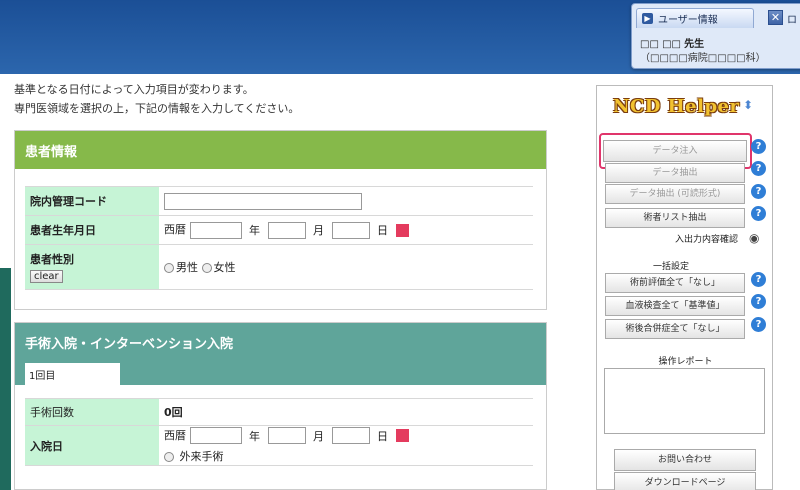 The width and height of the screenshot is (800, 490). I want to click on patient-id-input, so click(263, 201).